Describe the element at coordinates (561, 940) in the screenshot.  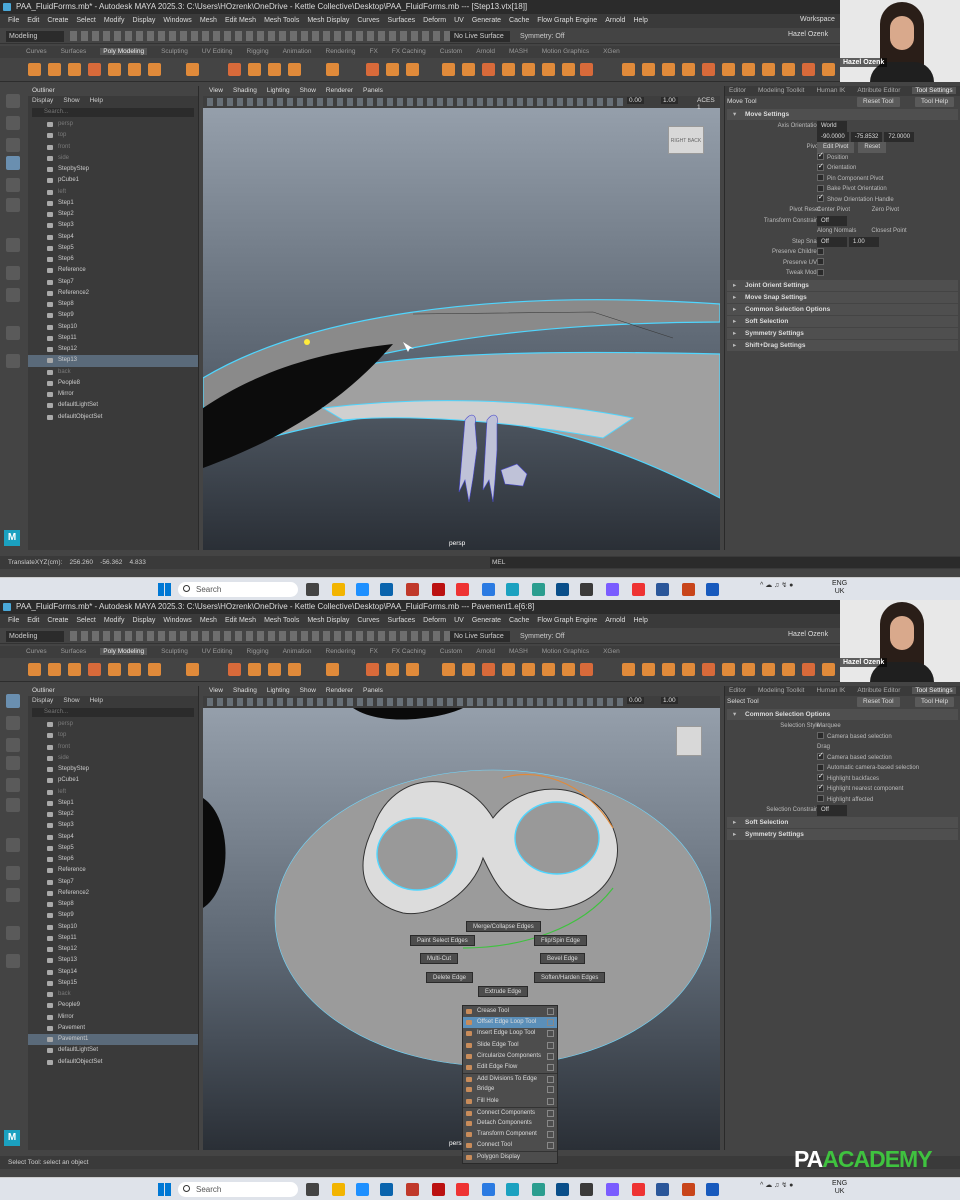
I see `mm-flip-spin-edge: Flip/Spin Edge` at that location.